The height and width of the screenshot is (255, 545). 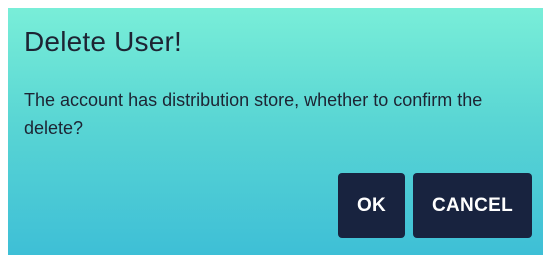 I want to click on dialog-actions: OK CANCEL, so click(x=435, y=205).